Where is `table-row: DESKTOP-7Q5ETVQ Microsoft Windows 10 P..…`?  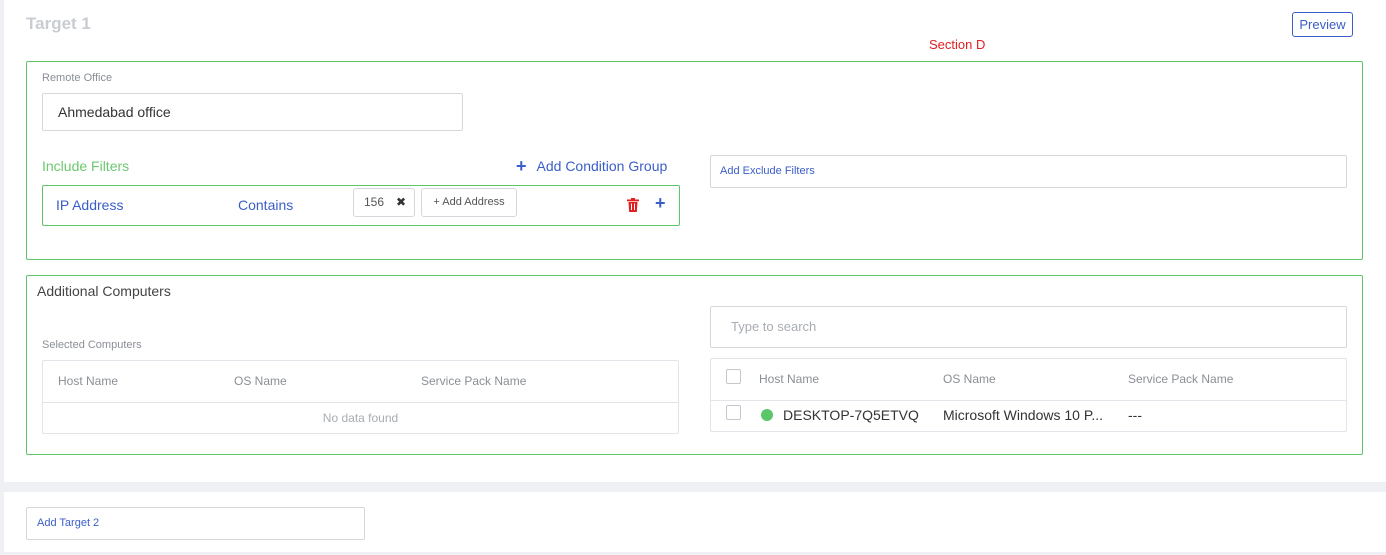
table-row: DESKTOP-7Q5ETVQ Microsoft Windows 10 P..… is located at coordinates (1028, 417).